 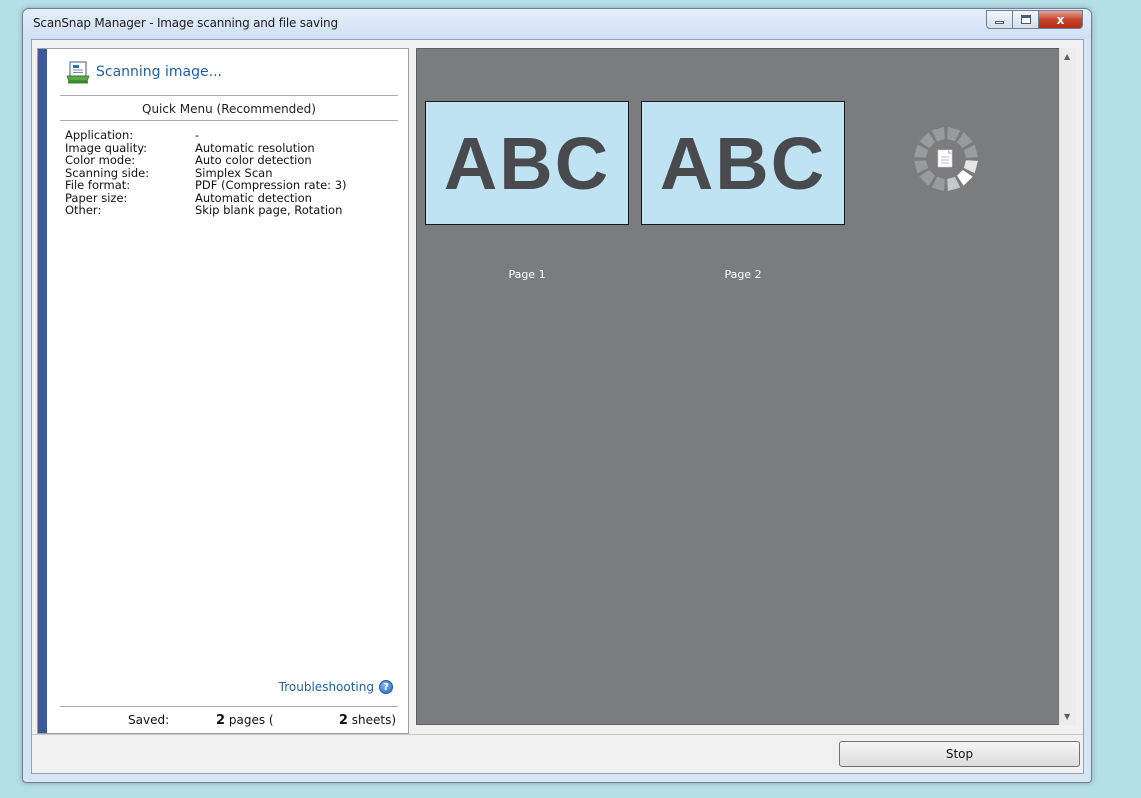 I want to click on close-button: x, so click(x=1061, y=19).